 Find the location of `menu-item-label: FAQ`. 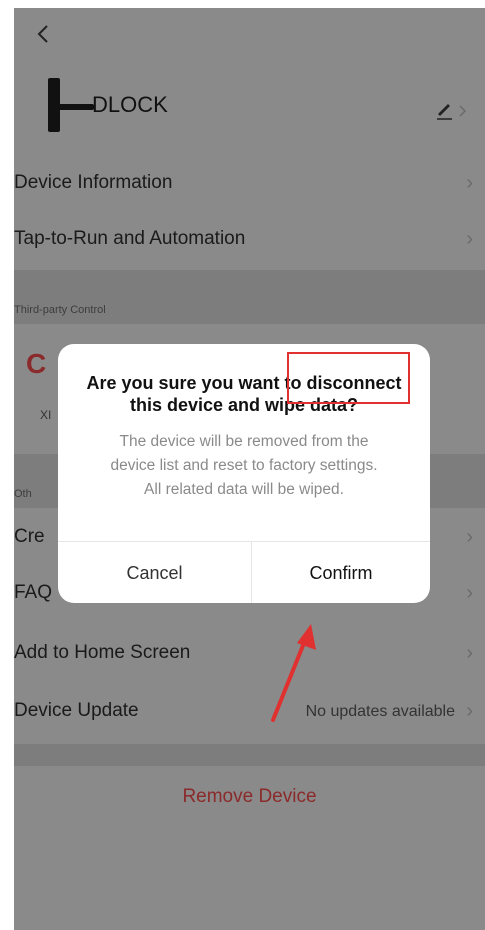

menu-item-label: FAQ is located at coordinates (33, 592).